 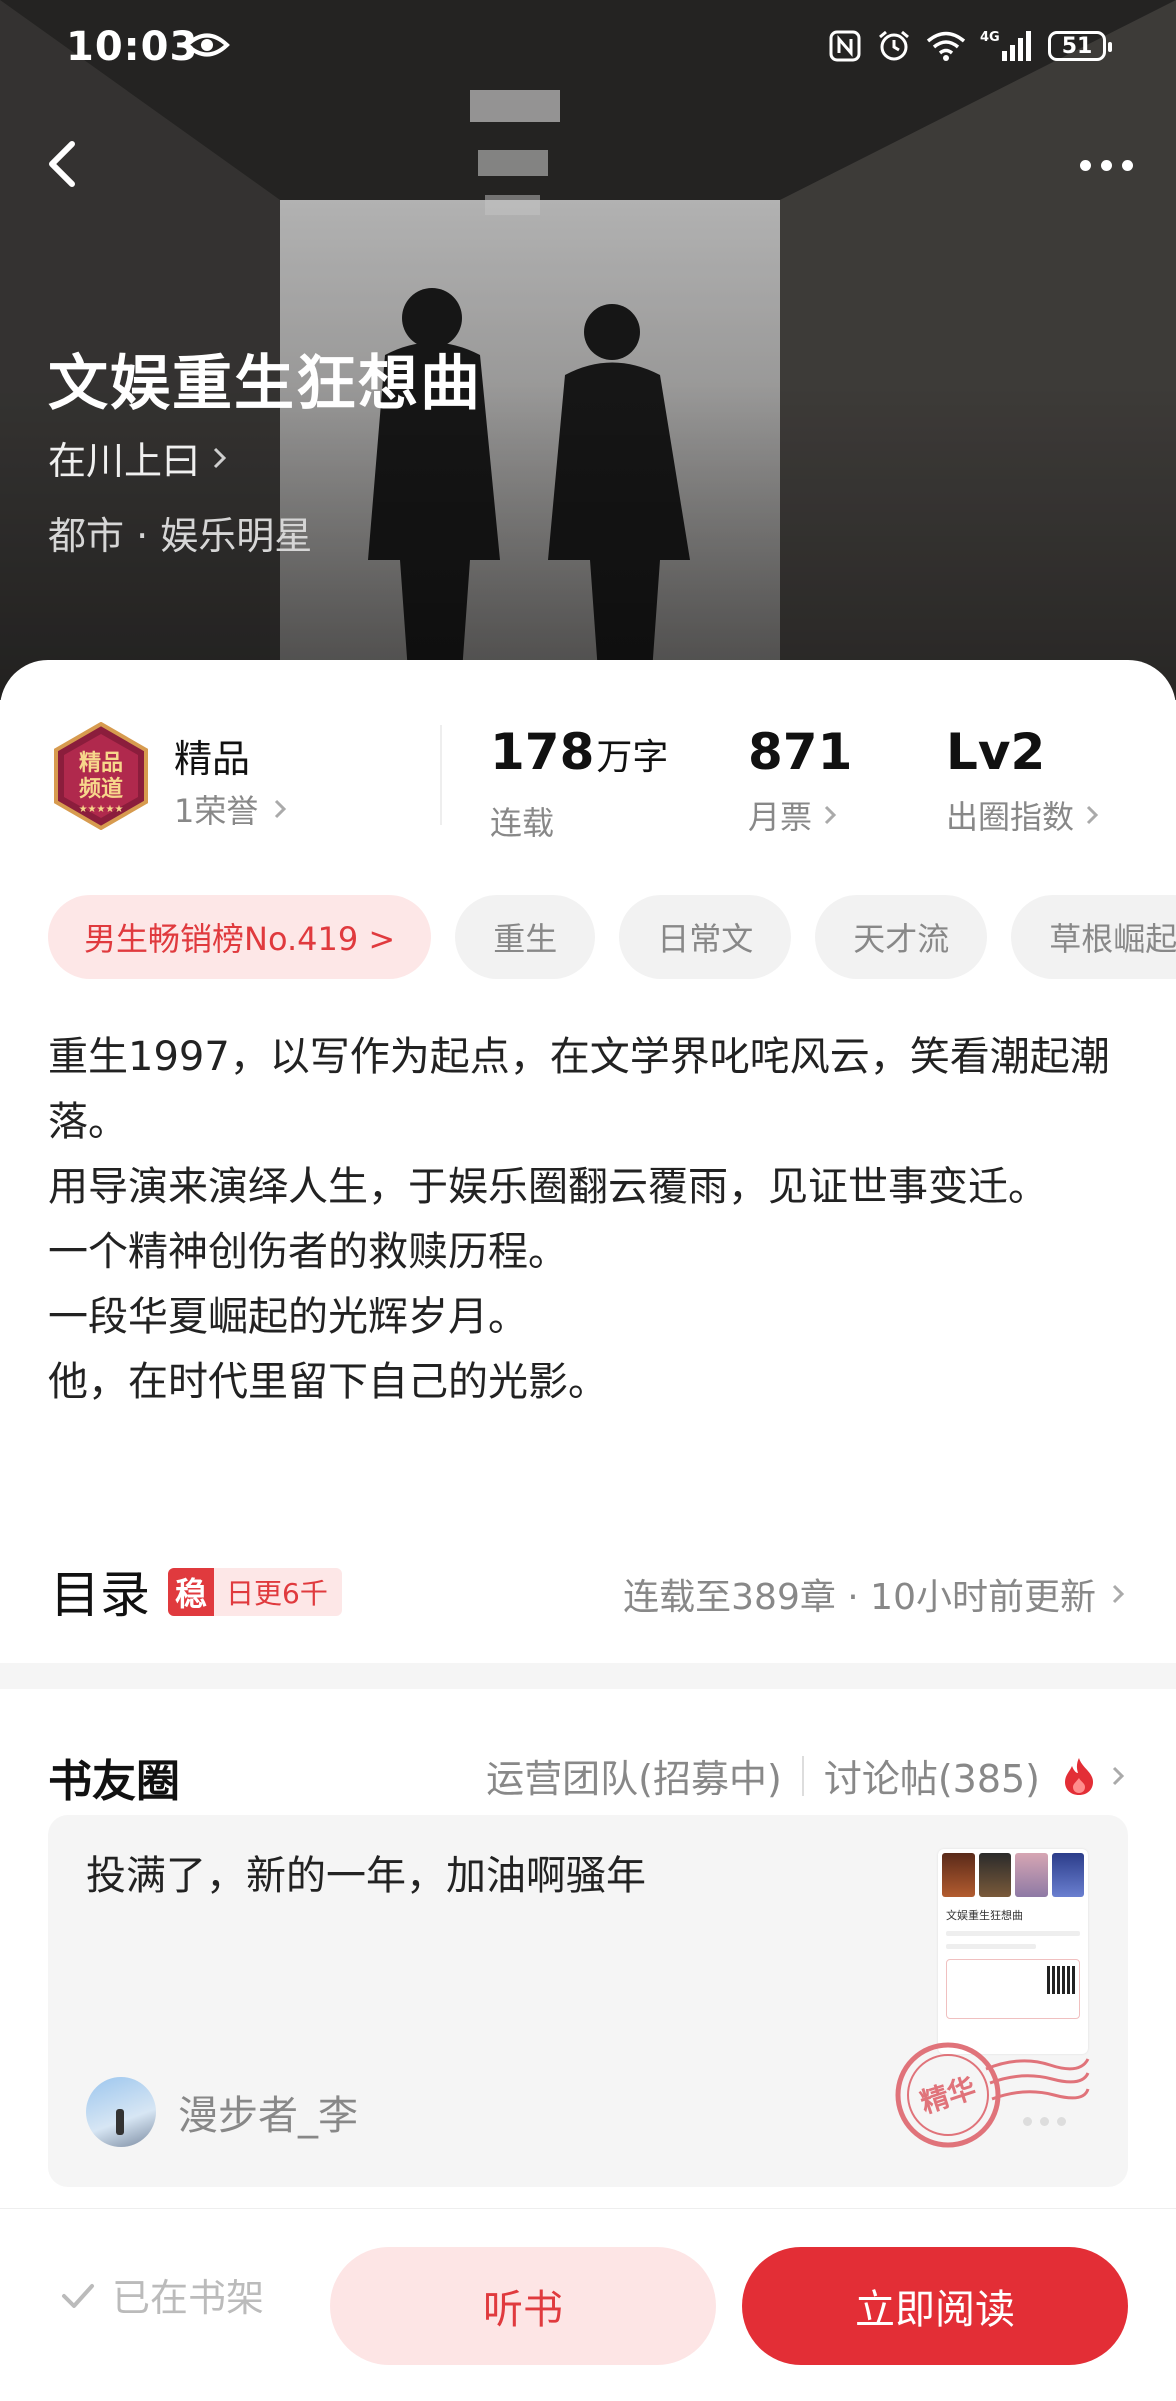 I want to click on essence-stamp-icon: 精华, so click(x=992, y=2095).